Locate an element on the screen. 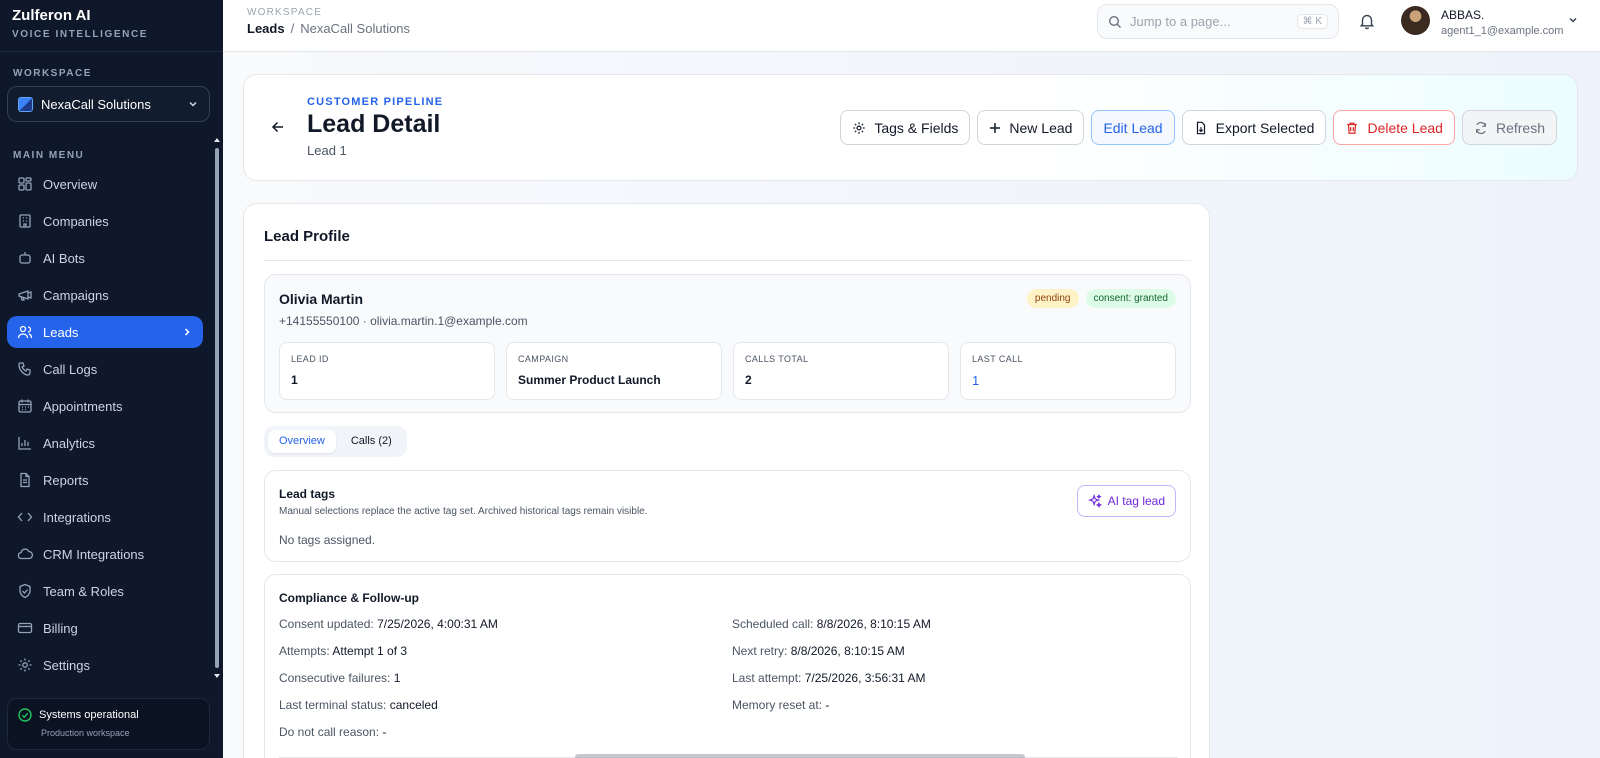  user-email: agent1_1@example.com is located at coordinates (1502, 31).